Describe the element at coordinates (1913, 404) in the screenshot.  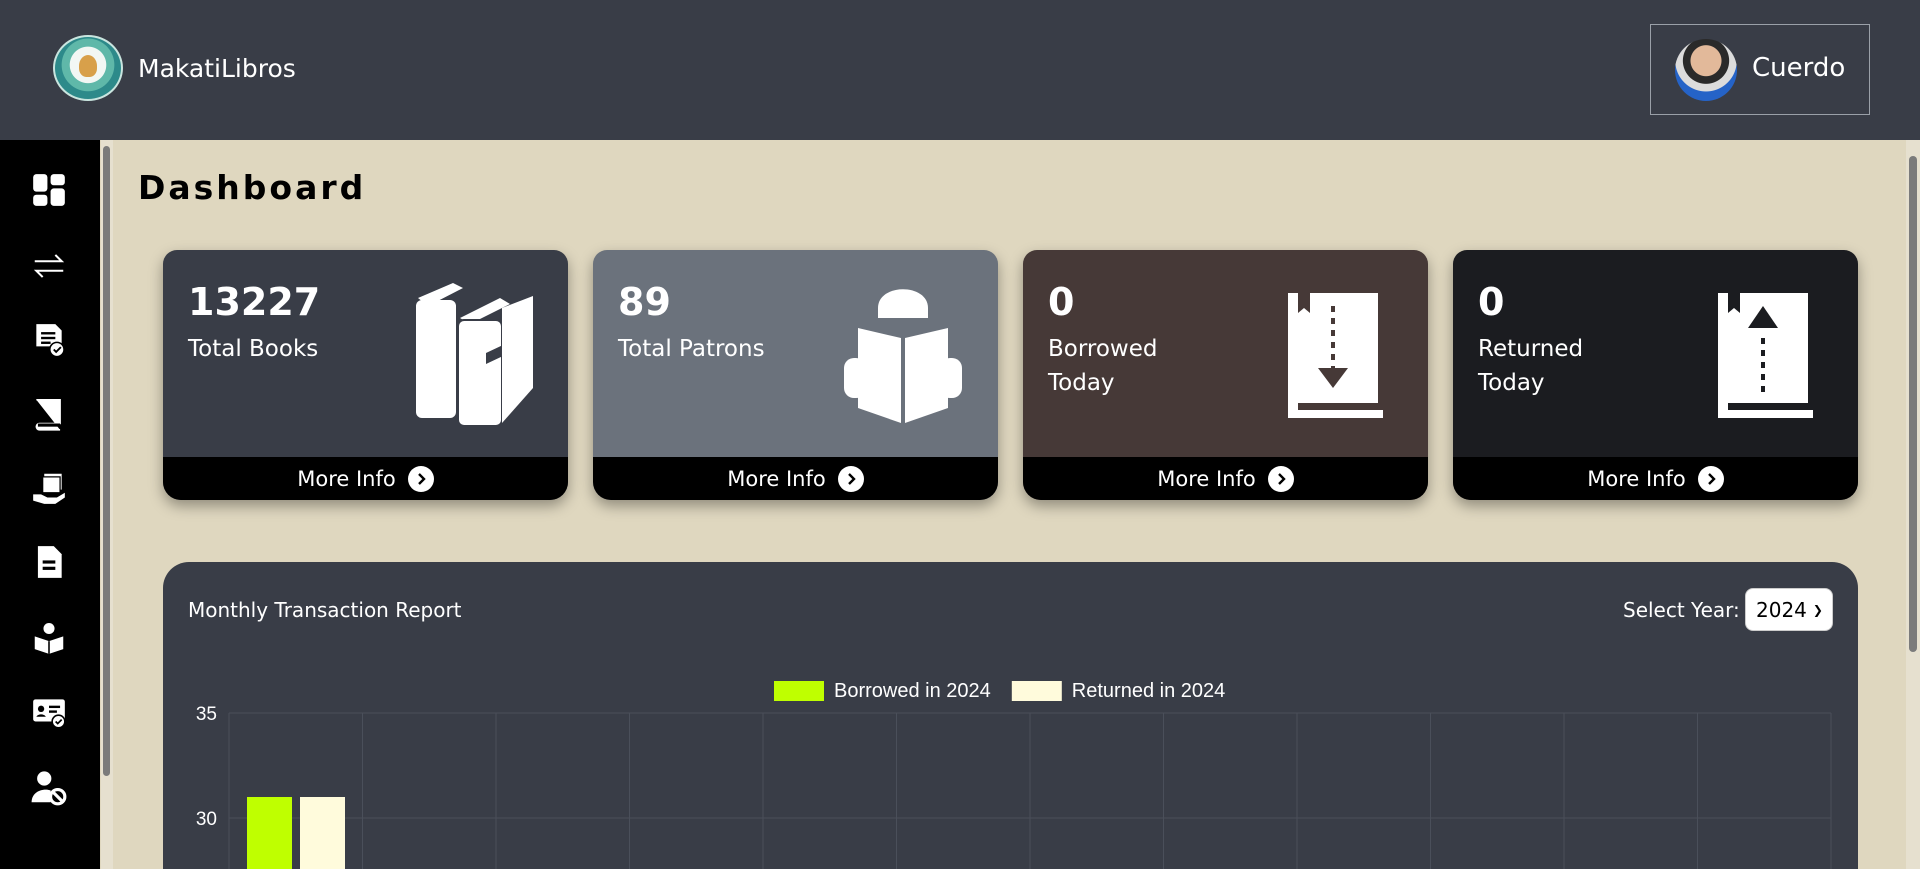
I see `main-scroll-thumb` at that location.